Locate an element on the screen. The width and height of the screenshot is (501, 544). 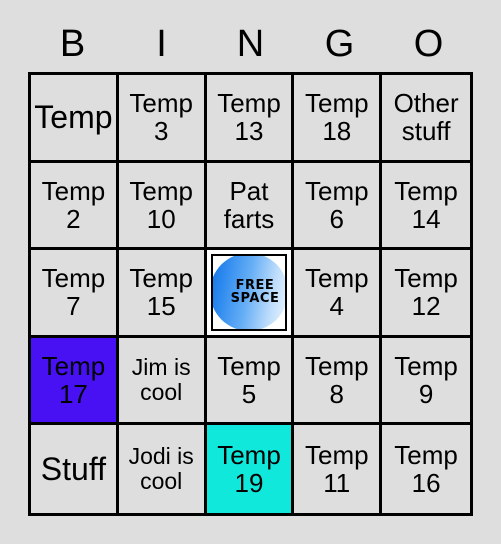
bingo-cell-label: Temp 5 is located at coordinates (249, 380).